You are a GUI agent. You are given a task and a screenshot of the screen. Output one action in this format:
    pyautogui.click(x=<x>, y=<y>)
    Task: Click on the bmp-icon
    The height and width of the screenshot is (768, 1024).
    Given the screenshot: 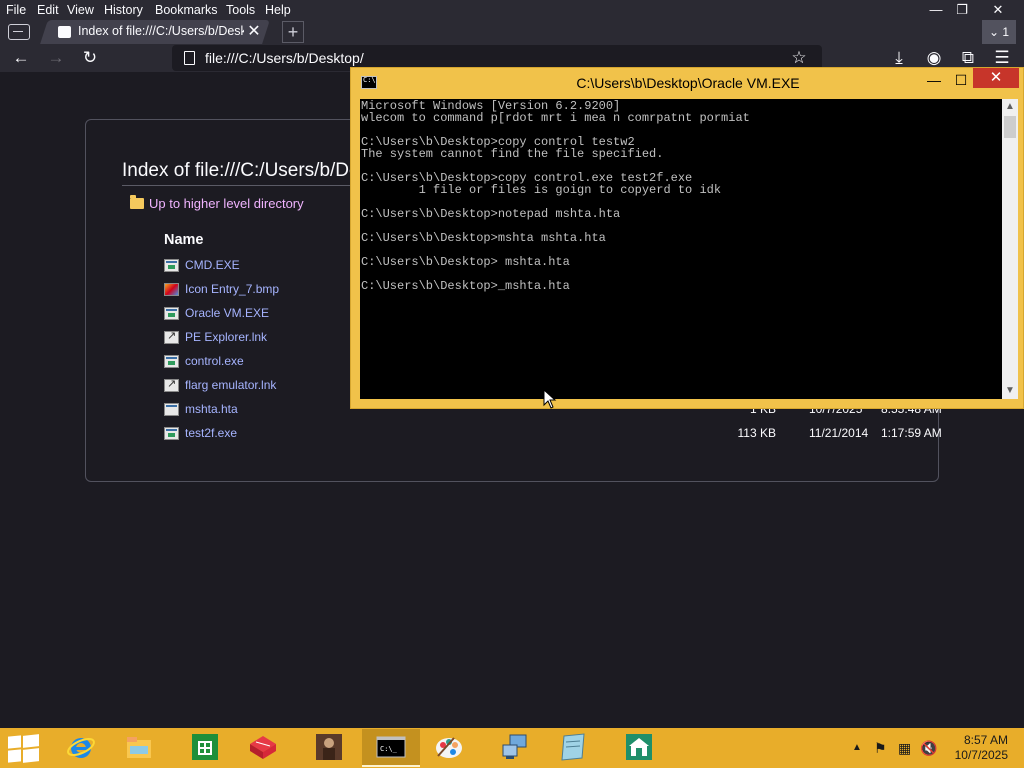 What is the action you would take?
    pyautogui.click(x=171, y=289)
    